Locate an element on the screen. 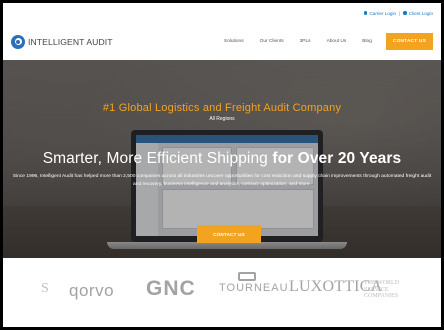 The image size is (444, 330). client-logo-qorvo: qorvo is located at coordinates (92, 290).